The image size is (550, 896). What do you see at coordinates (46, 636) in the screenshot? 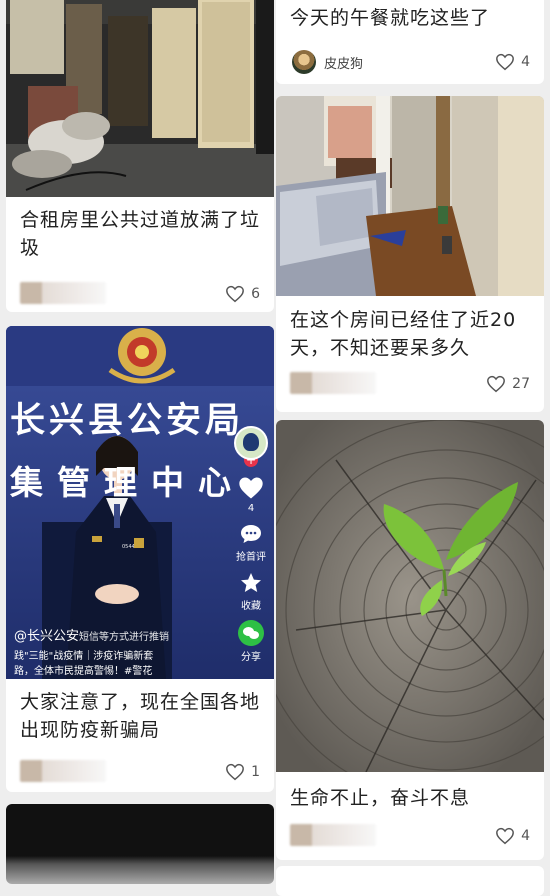
I see `caption-account: @长兴公安` at bounding box center [46, 636].